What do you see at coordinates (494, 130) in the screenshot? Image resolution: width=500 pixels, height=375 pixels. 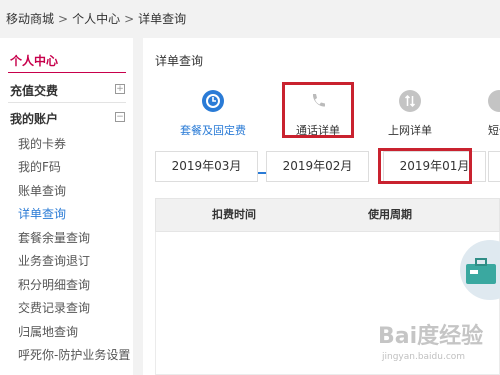 I see `tab-label: 短信` at bounding box center [494, 130].